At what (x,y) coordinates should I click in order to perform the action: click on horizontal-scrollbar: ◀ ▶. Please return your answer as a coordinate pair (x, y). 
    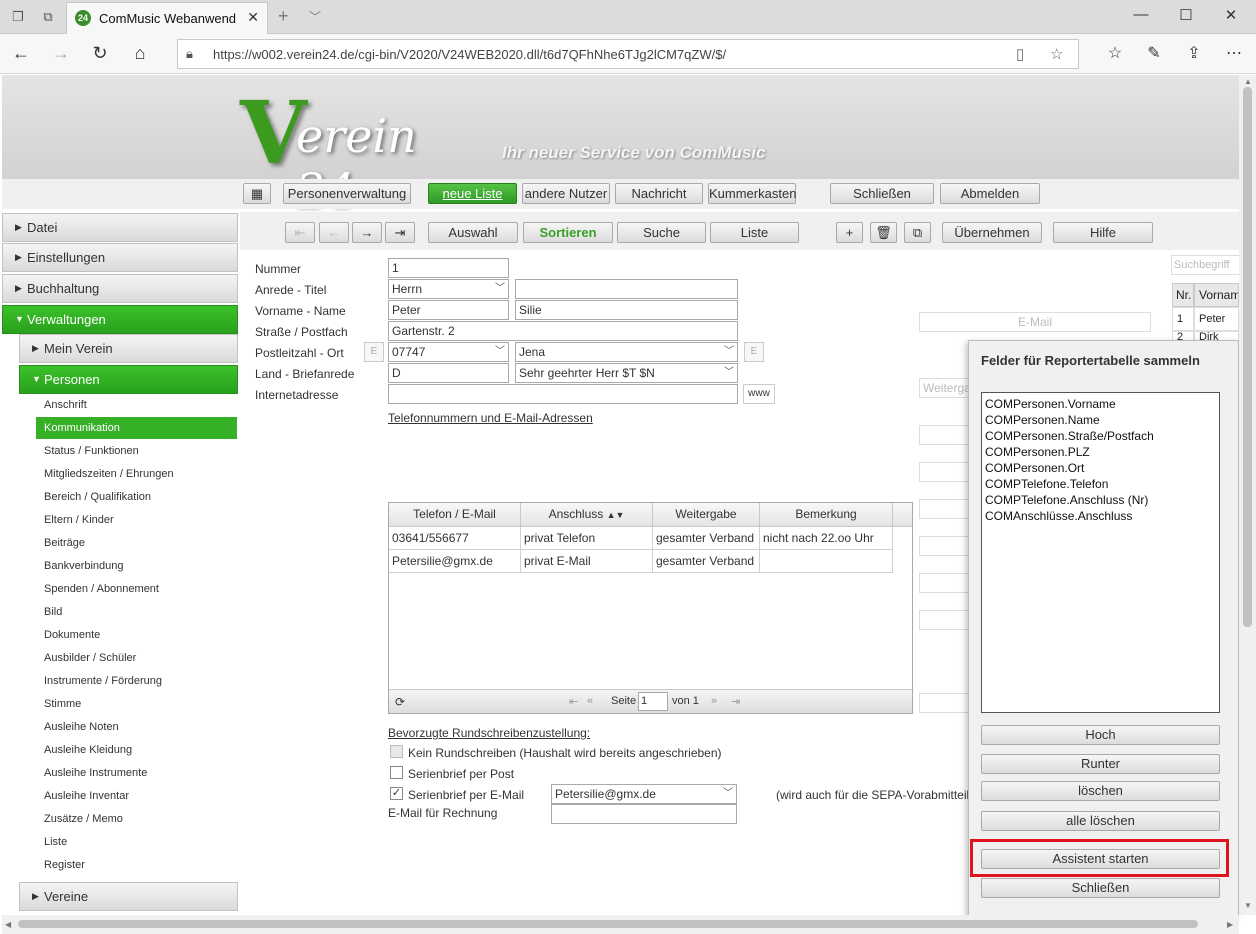
    Looking at the image, I should click on (620, 924).